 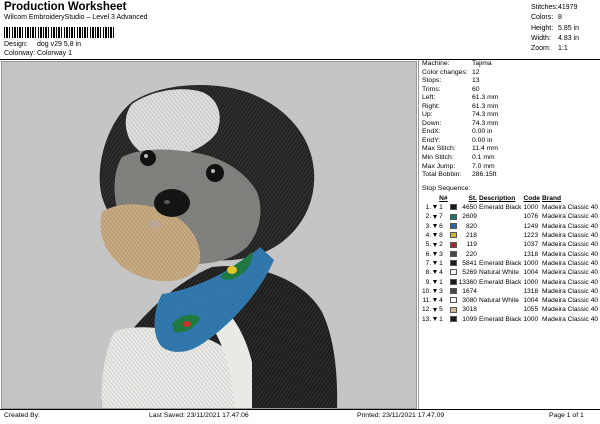 What do you see at coordinates (460, 149) in the screenshot?
I see `info-row: Max Stitch: 11.4 mm` at bounding box center [460, 149].